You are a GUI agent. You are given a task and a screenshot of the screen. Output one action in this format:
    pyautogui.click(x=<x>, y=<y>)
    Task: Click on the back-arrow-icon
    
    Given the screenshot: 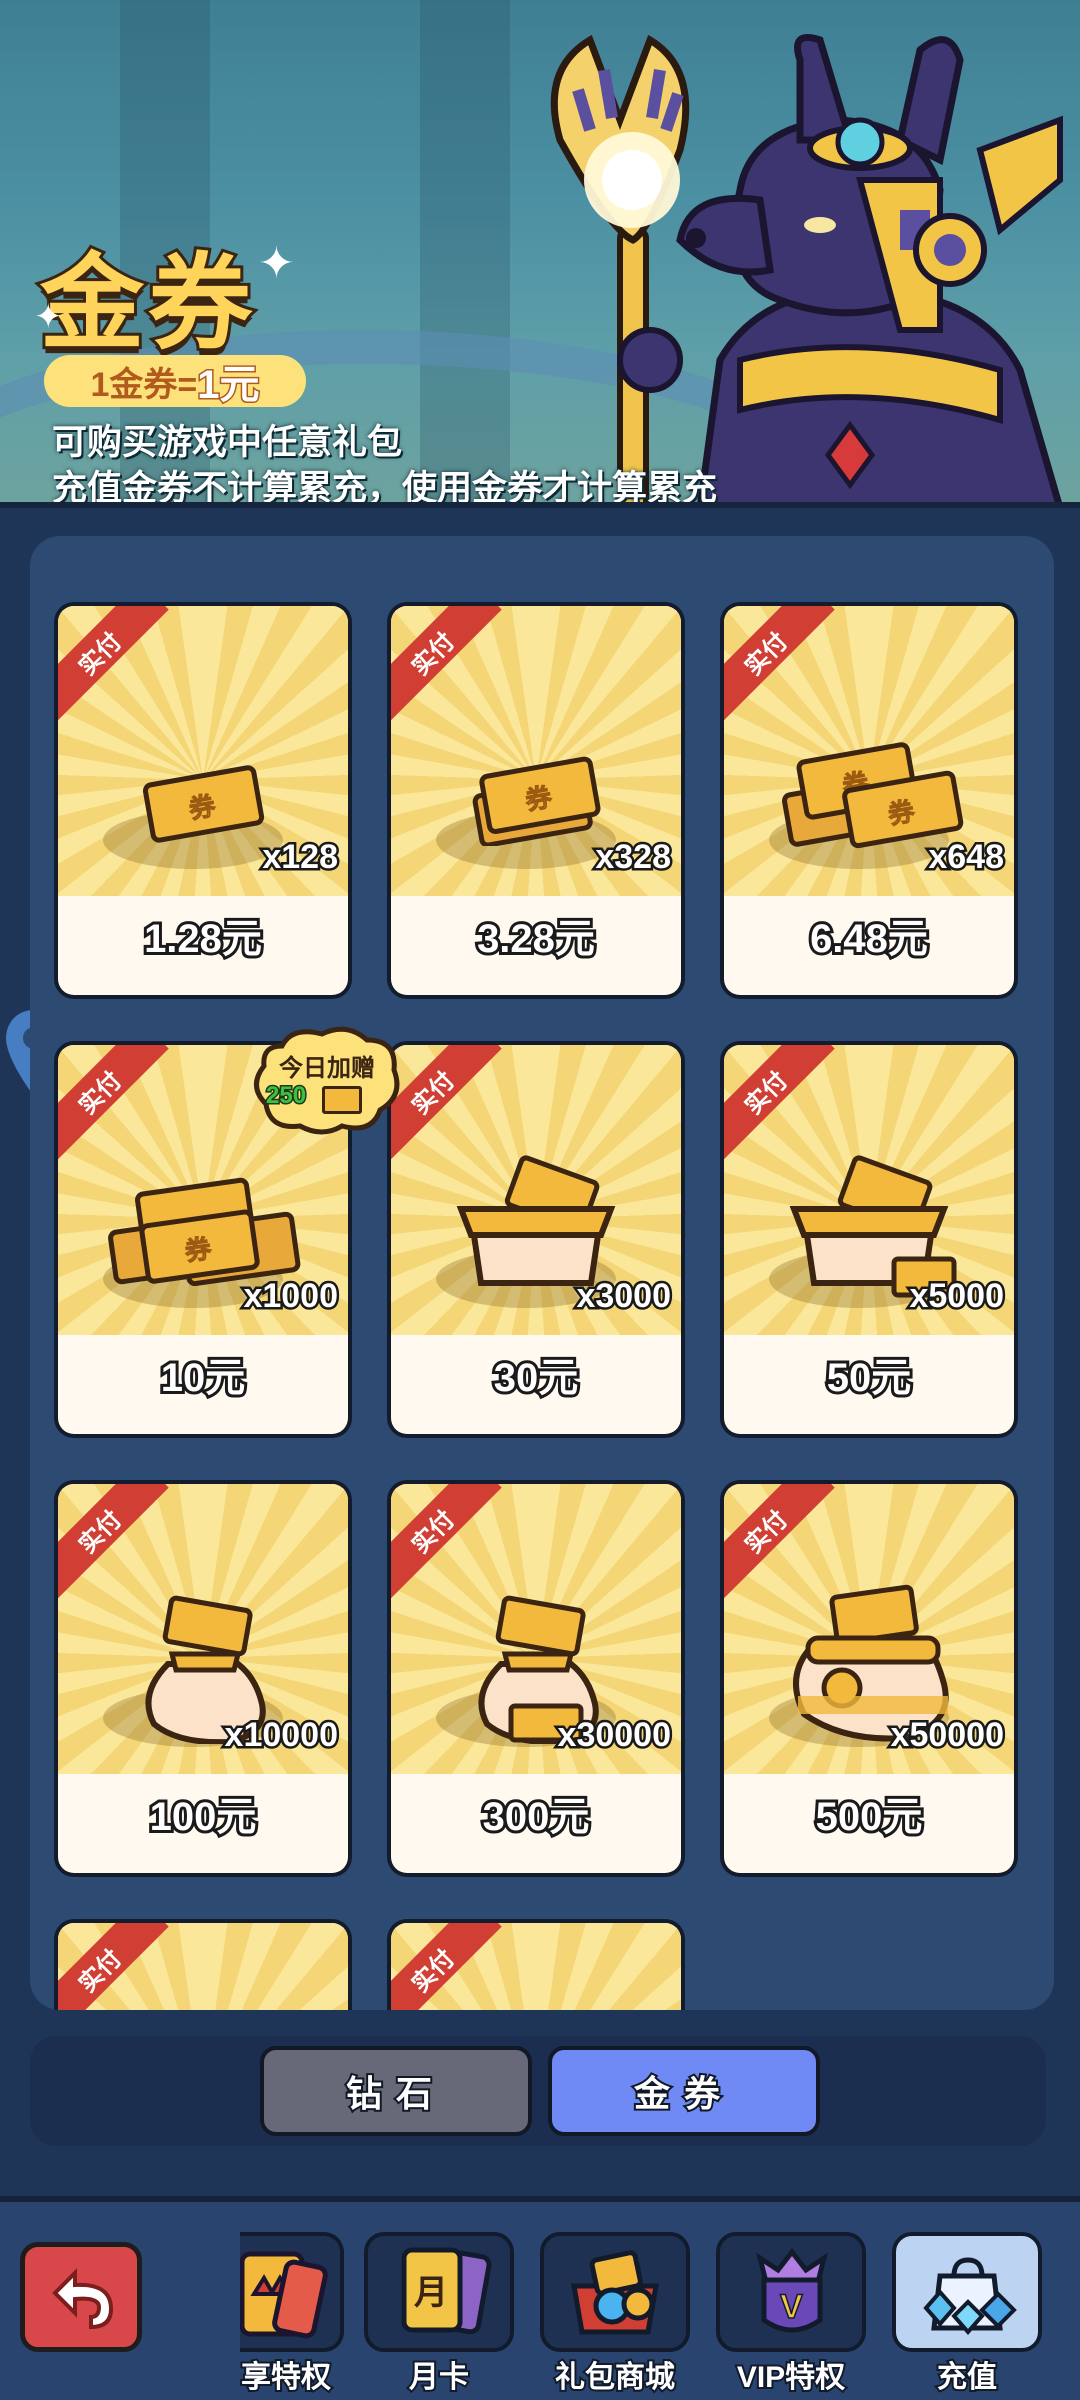 What is the action you would take?
    pyautogui.click(x=83, y=2299)
    